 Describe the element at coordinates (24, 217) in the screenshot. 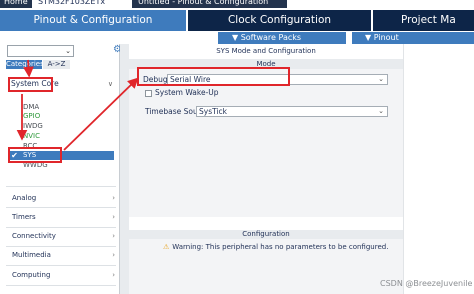

I see `category-timers-label: Timers` at that location.